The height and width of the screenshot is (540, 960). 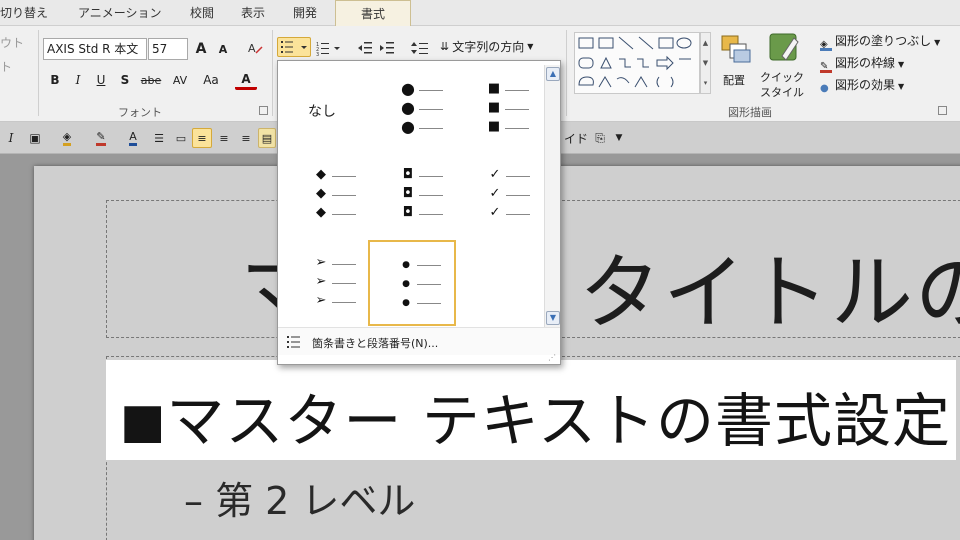 What do you see at coordinates (180, 80) in the screenshot?
I see `character-spacing-button: AV` at bounding box center [180, 80].